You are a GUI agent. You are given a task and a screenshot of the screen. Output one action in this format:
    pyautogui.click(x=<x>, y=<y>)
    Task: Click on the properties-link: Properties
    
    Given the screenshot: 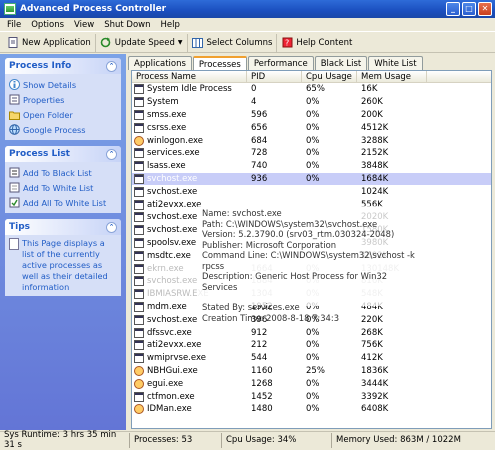 What is the action you would take?
    pyautogui.click(x=63, y=99)
    